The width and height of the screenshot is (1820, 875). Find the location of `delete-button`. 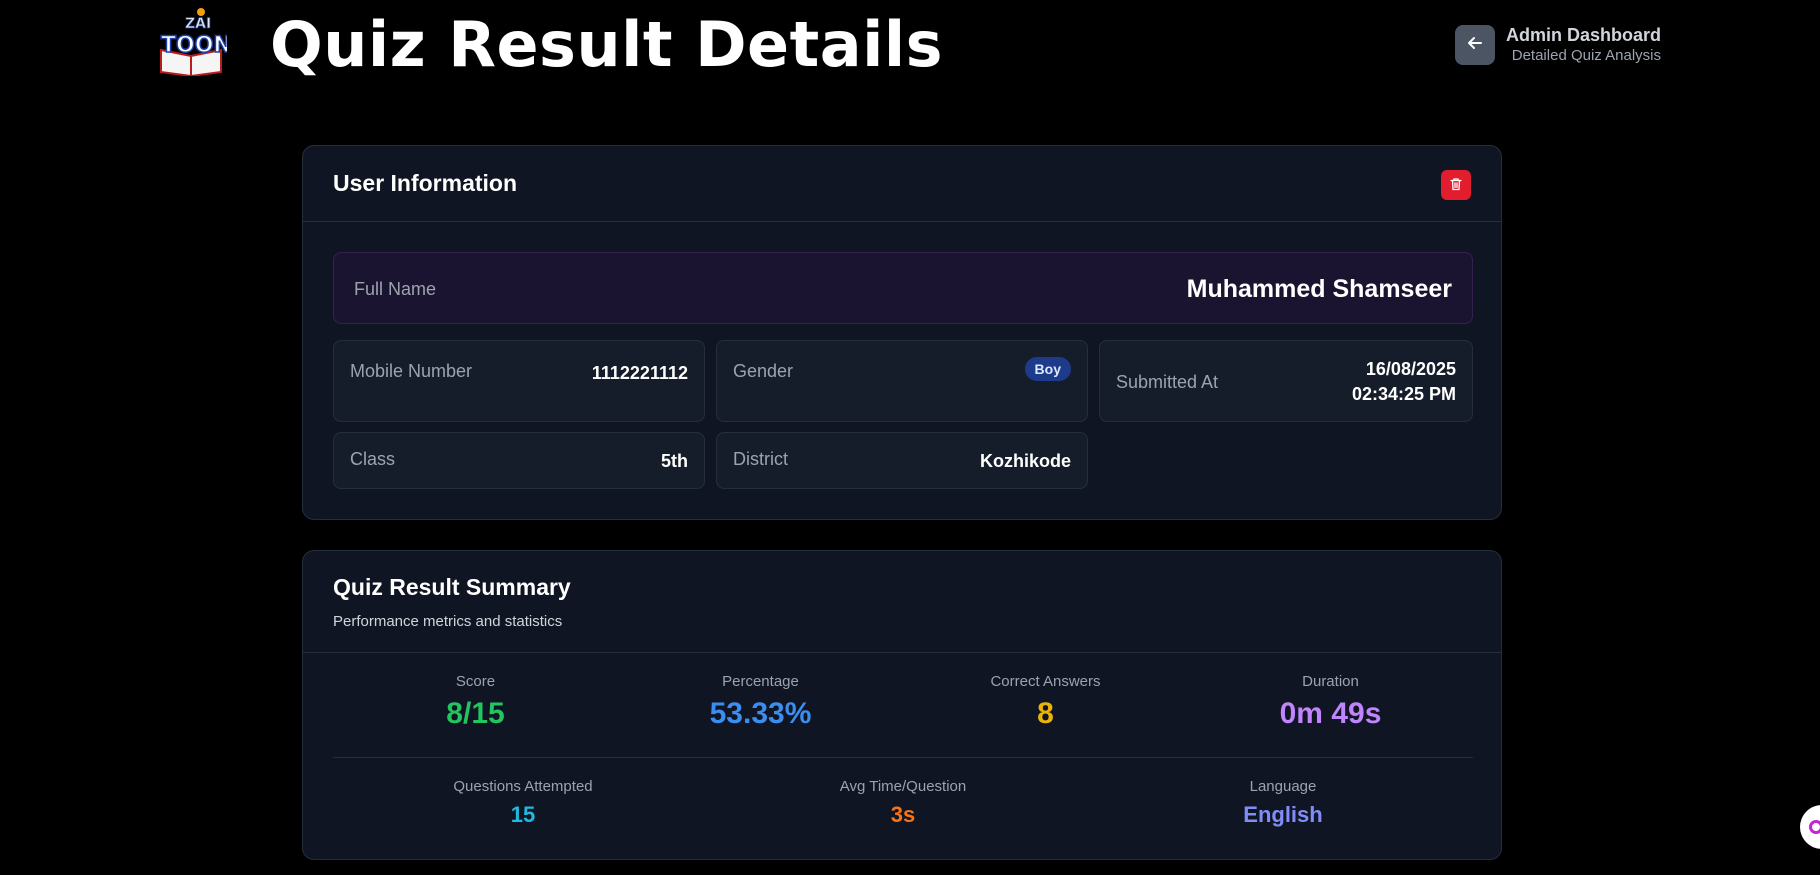

delete-button is located at coordinates (1456, 185).